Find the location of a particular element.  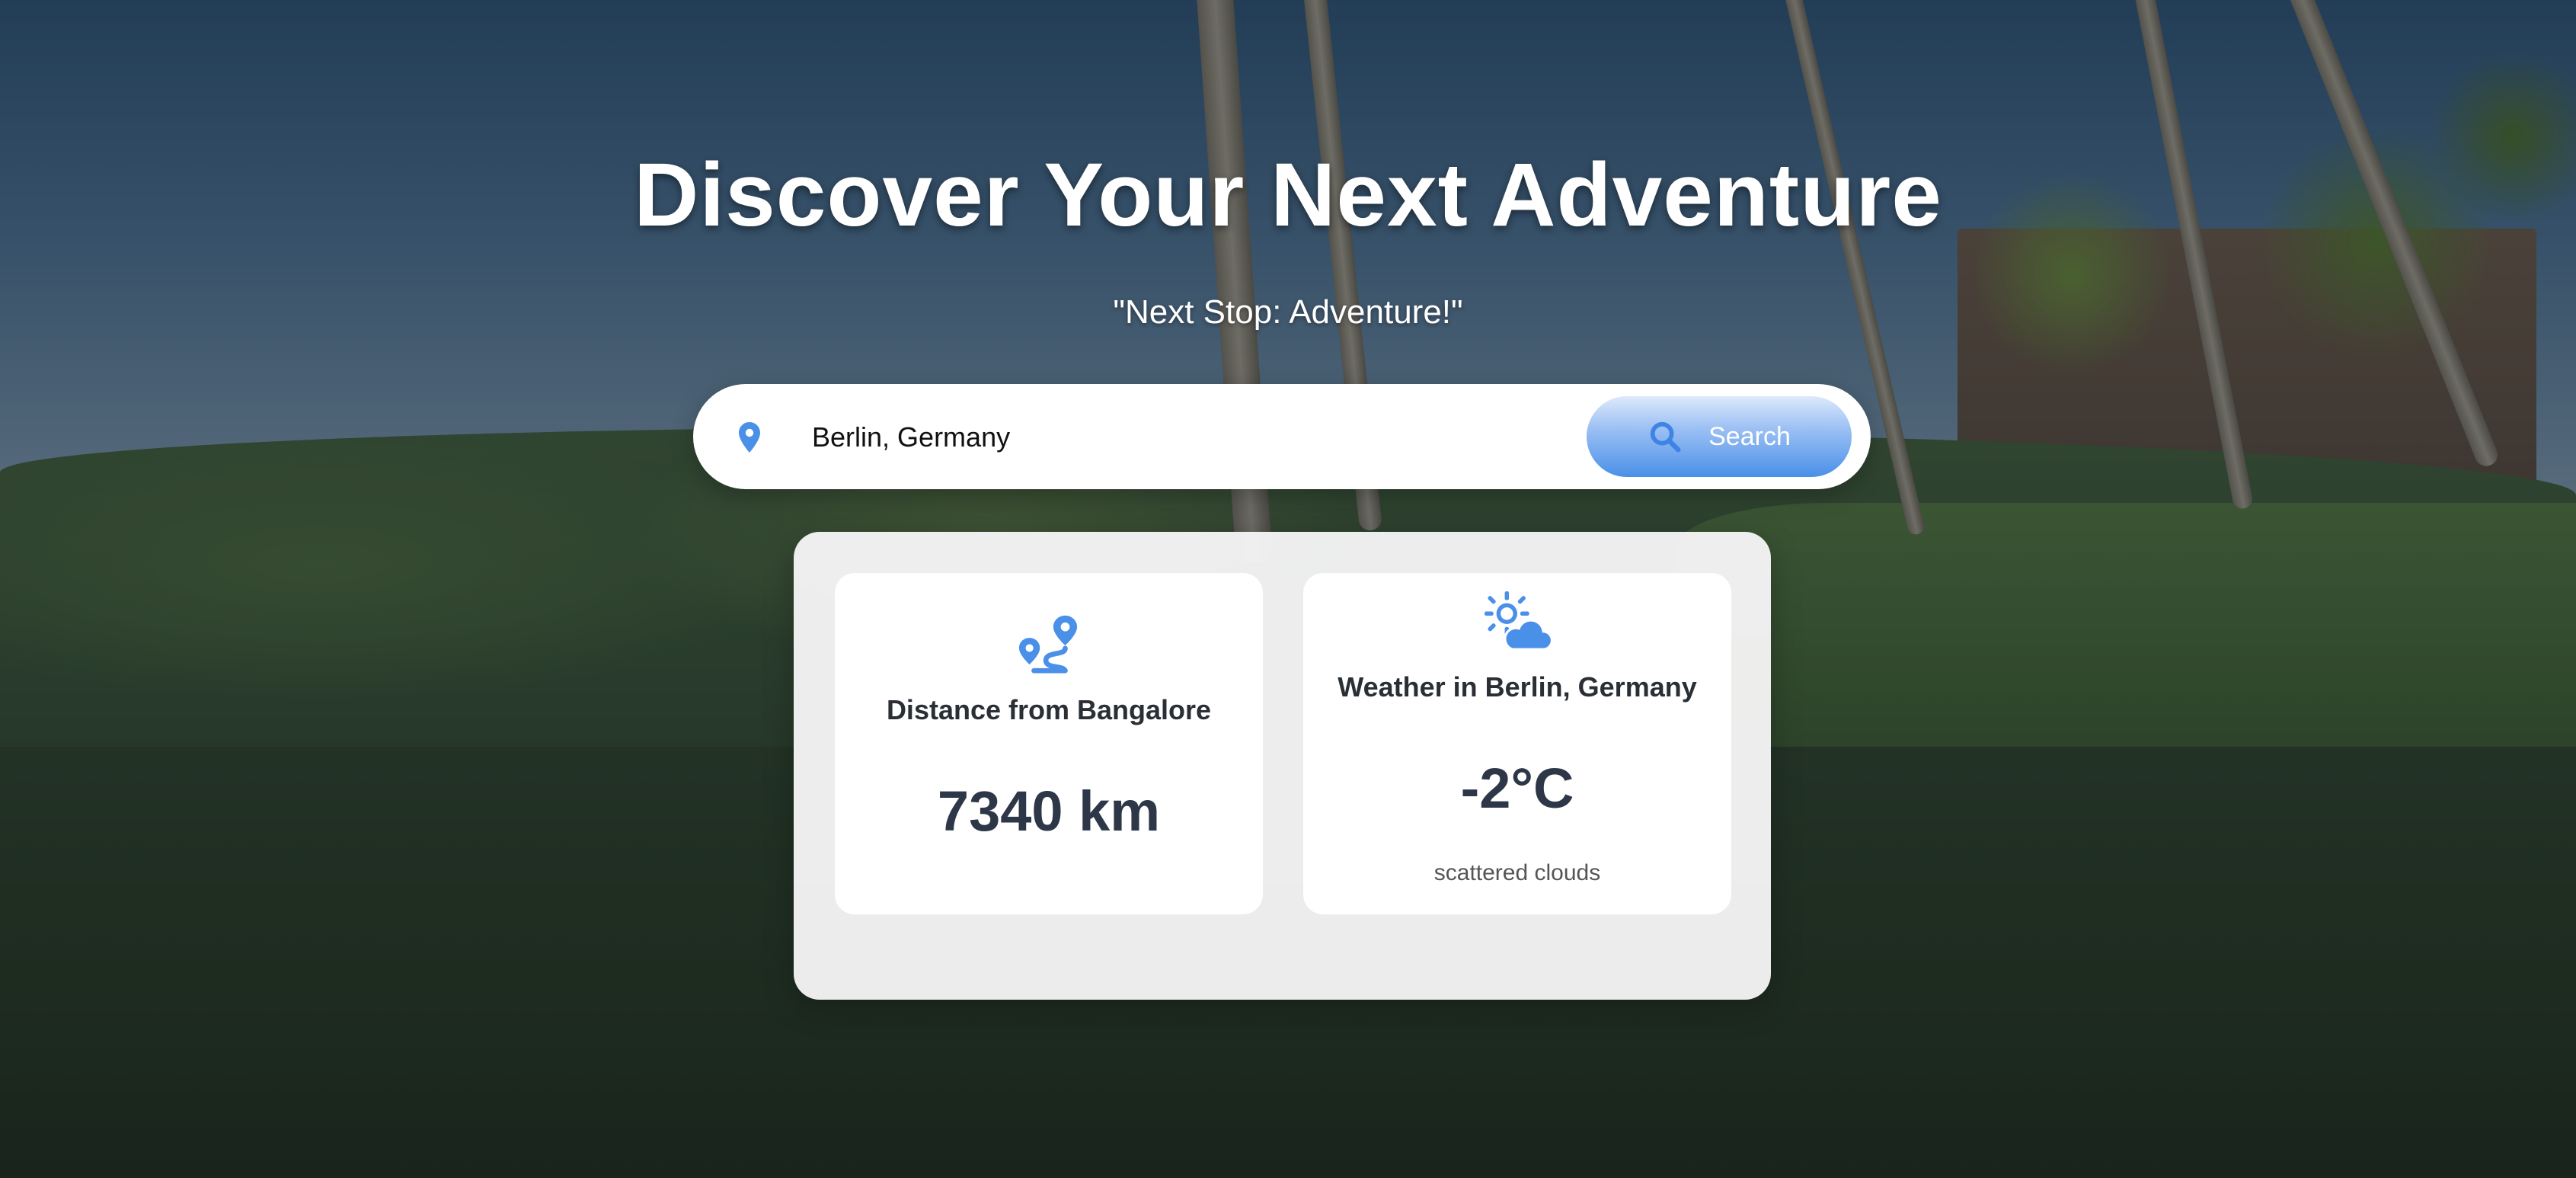

weather-description: scattered clouds is located at coordinates (1517, 873).